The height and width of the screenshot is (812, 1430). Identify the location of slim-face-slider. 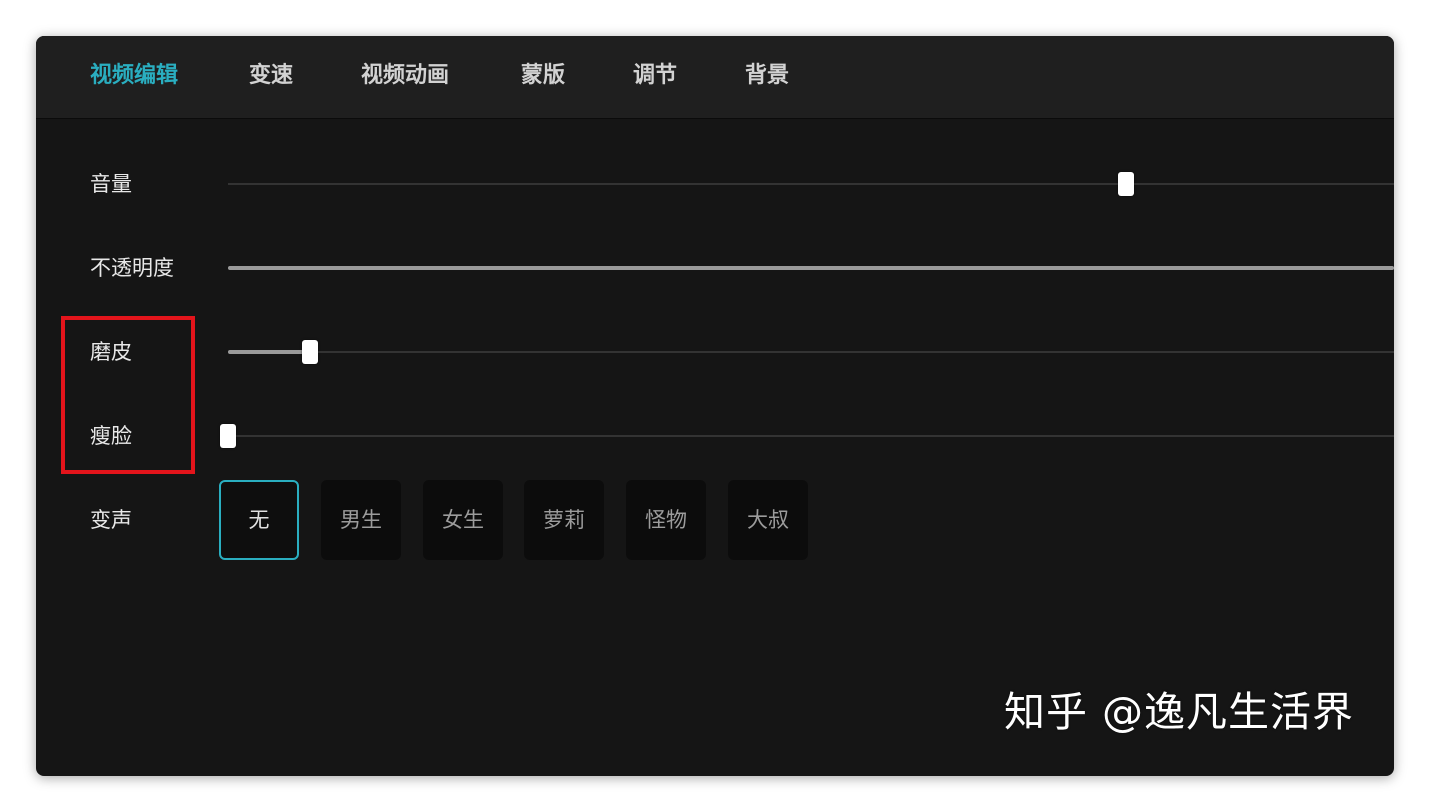
(807, 436).